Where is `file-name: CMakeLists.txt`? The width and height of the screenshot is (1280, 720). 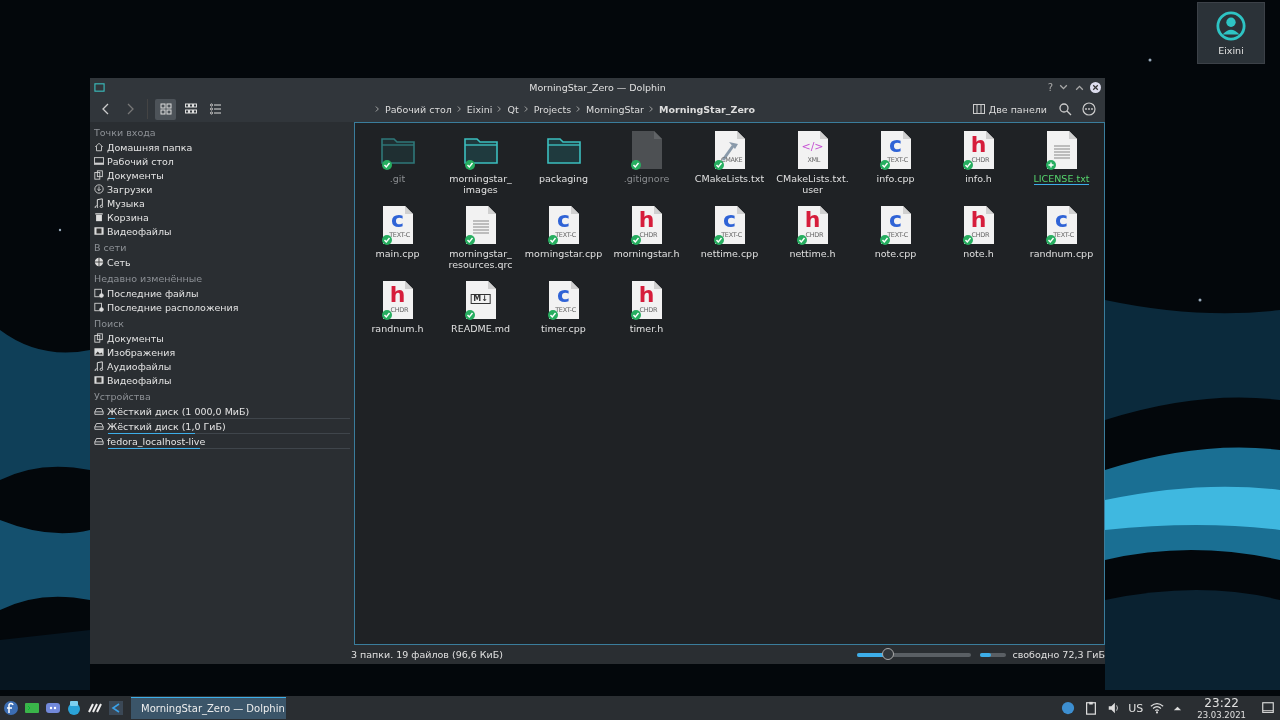
file-name: CMakeLists.txt is located at coordinates (729, 178).